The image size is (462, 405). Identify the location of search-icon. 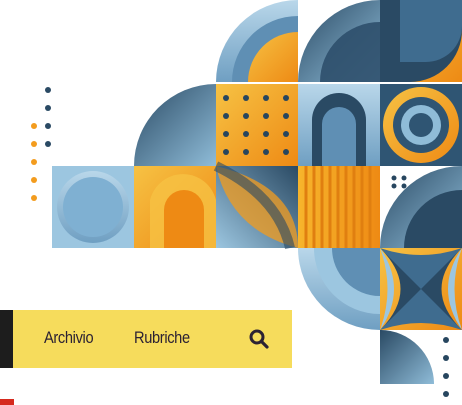
(259, 339).